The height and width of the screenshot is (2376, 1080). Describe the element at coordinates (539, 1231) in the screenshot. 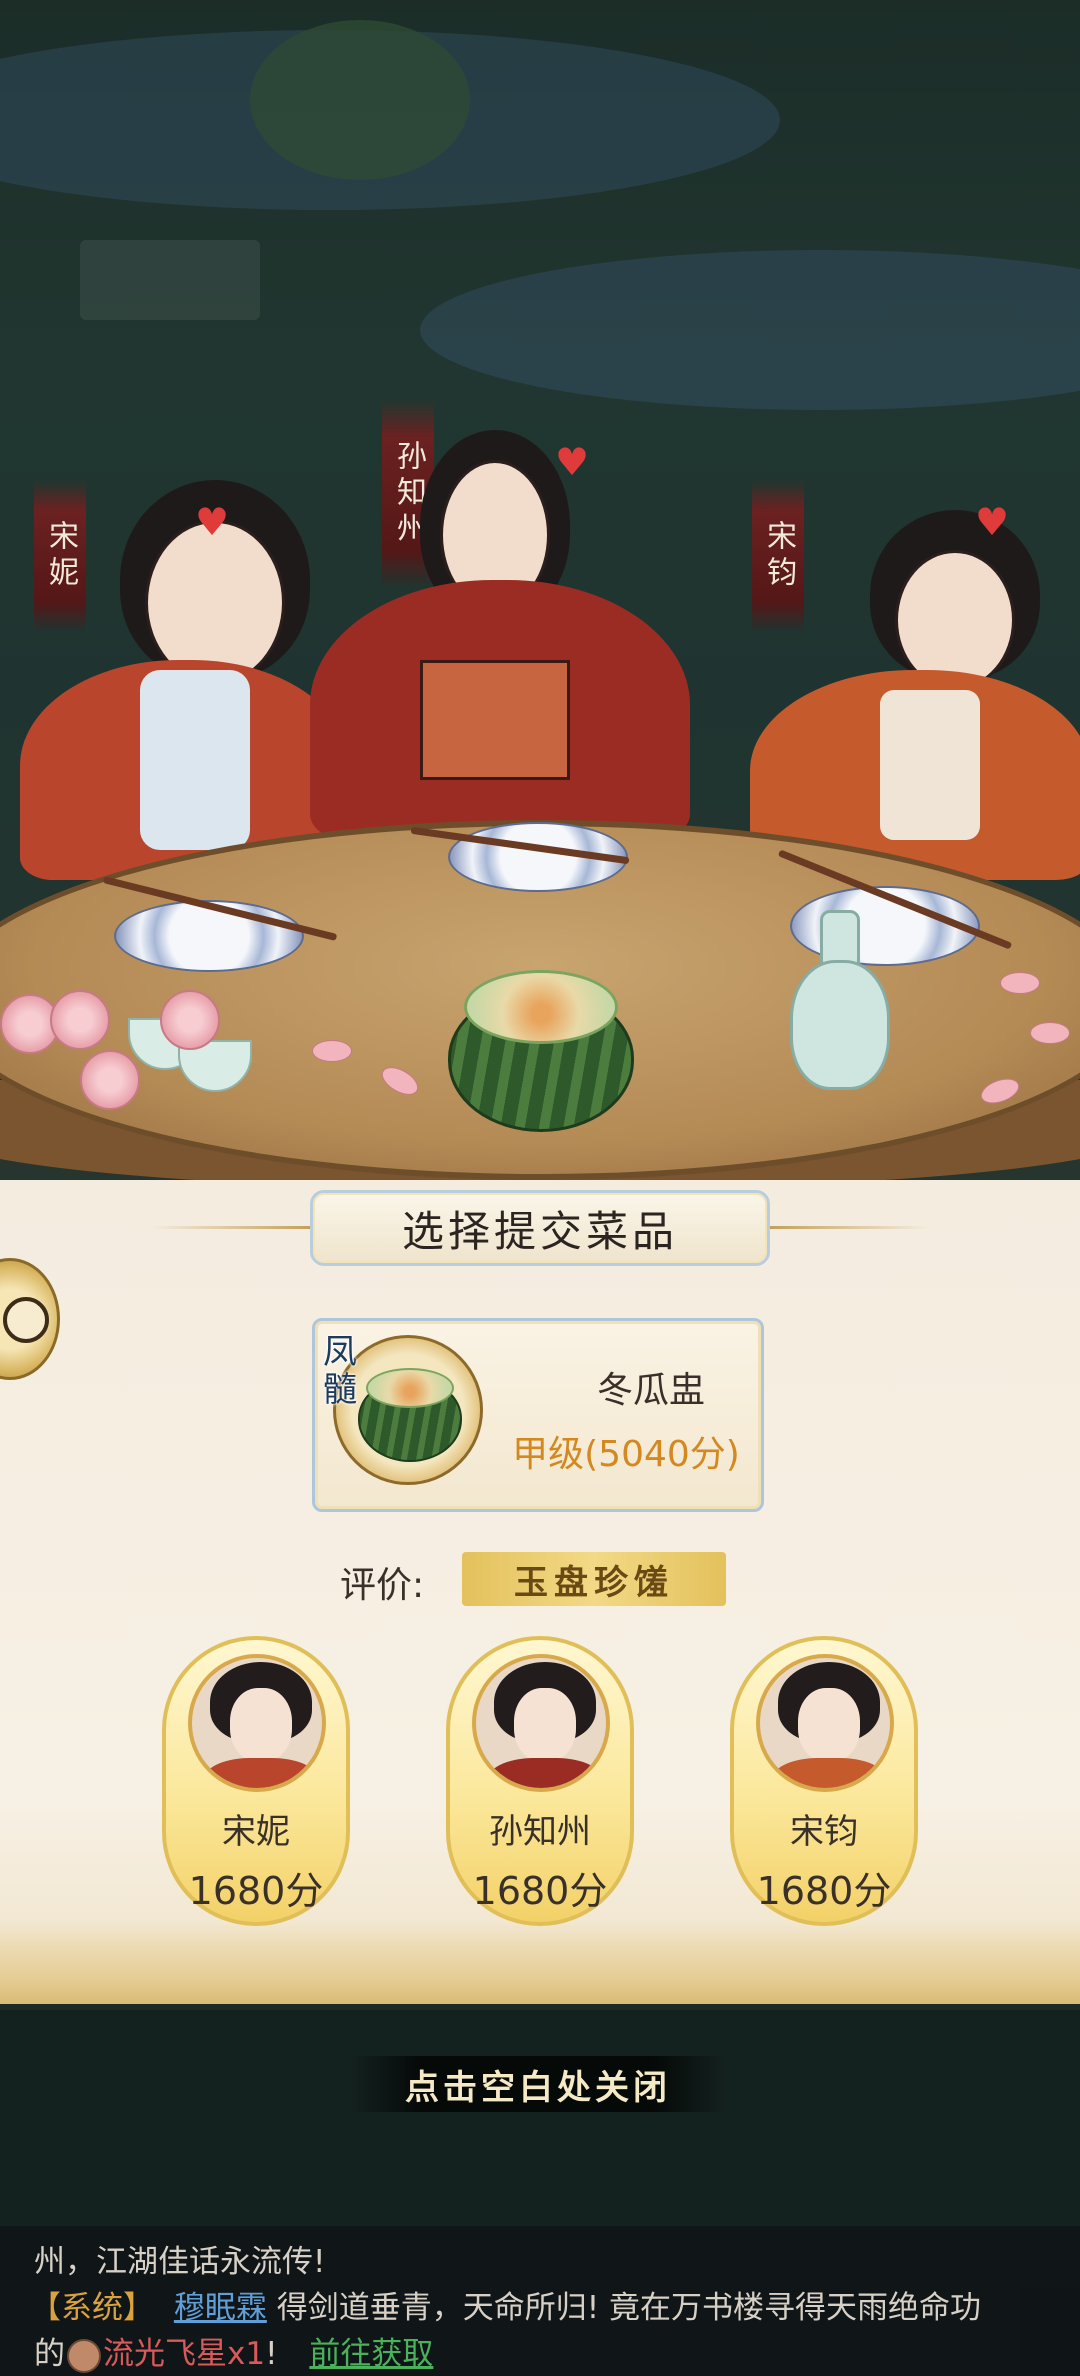

I see `panel-title-text: 选择提交菜品` at that location.